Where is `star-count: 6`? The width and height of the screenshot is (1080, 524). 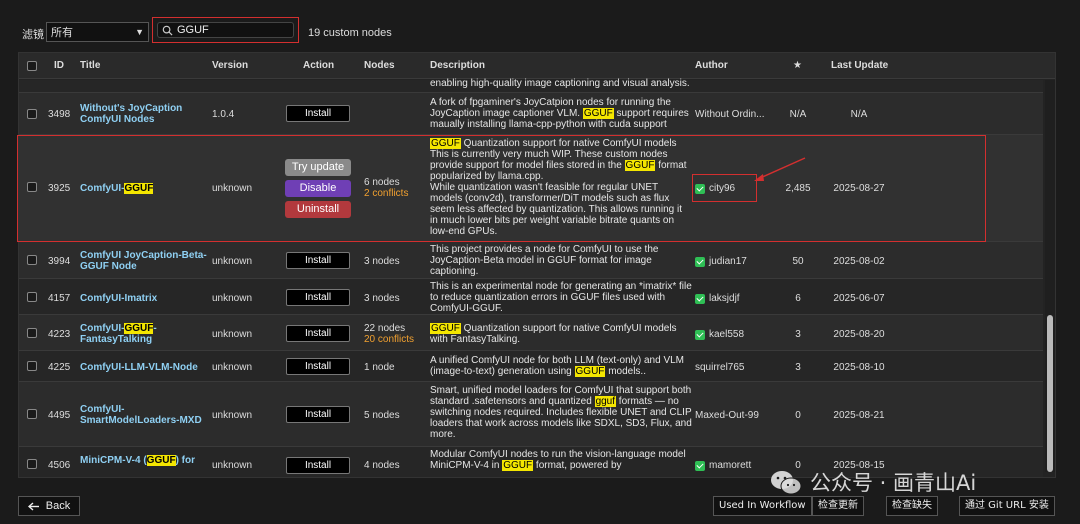
star-count: 6 is located at coordinates (798, 298).